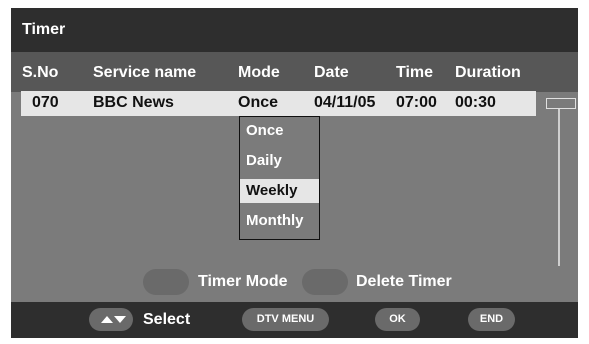  I want to click on footer-bar: Select DTV MENU OK END, so click(294, 320).